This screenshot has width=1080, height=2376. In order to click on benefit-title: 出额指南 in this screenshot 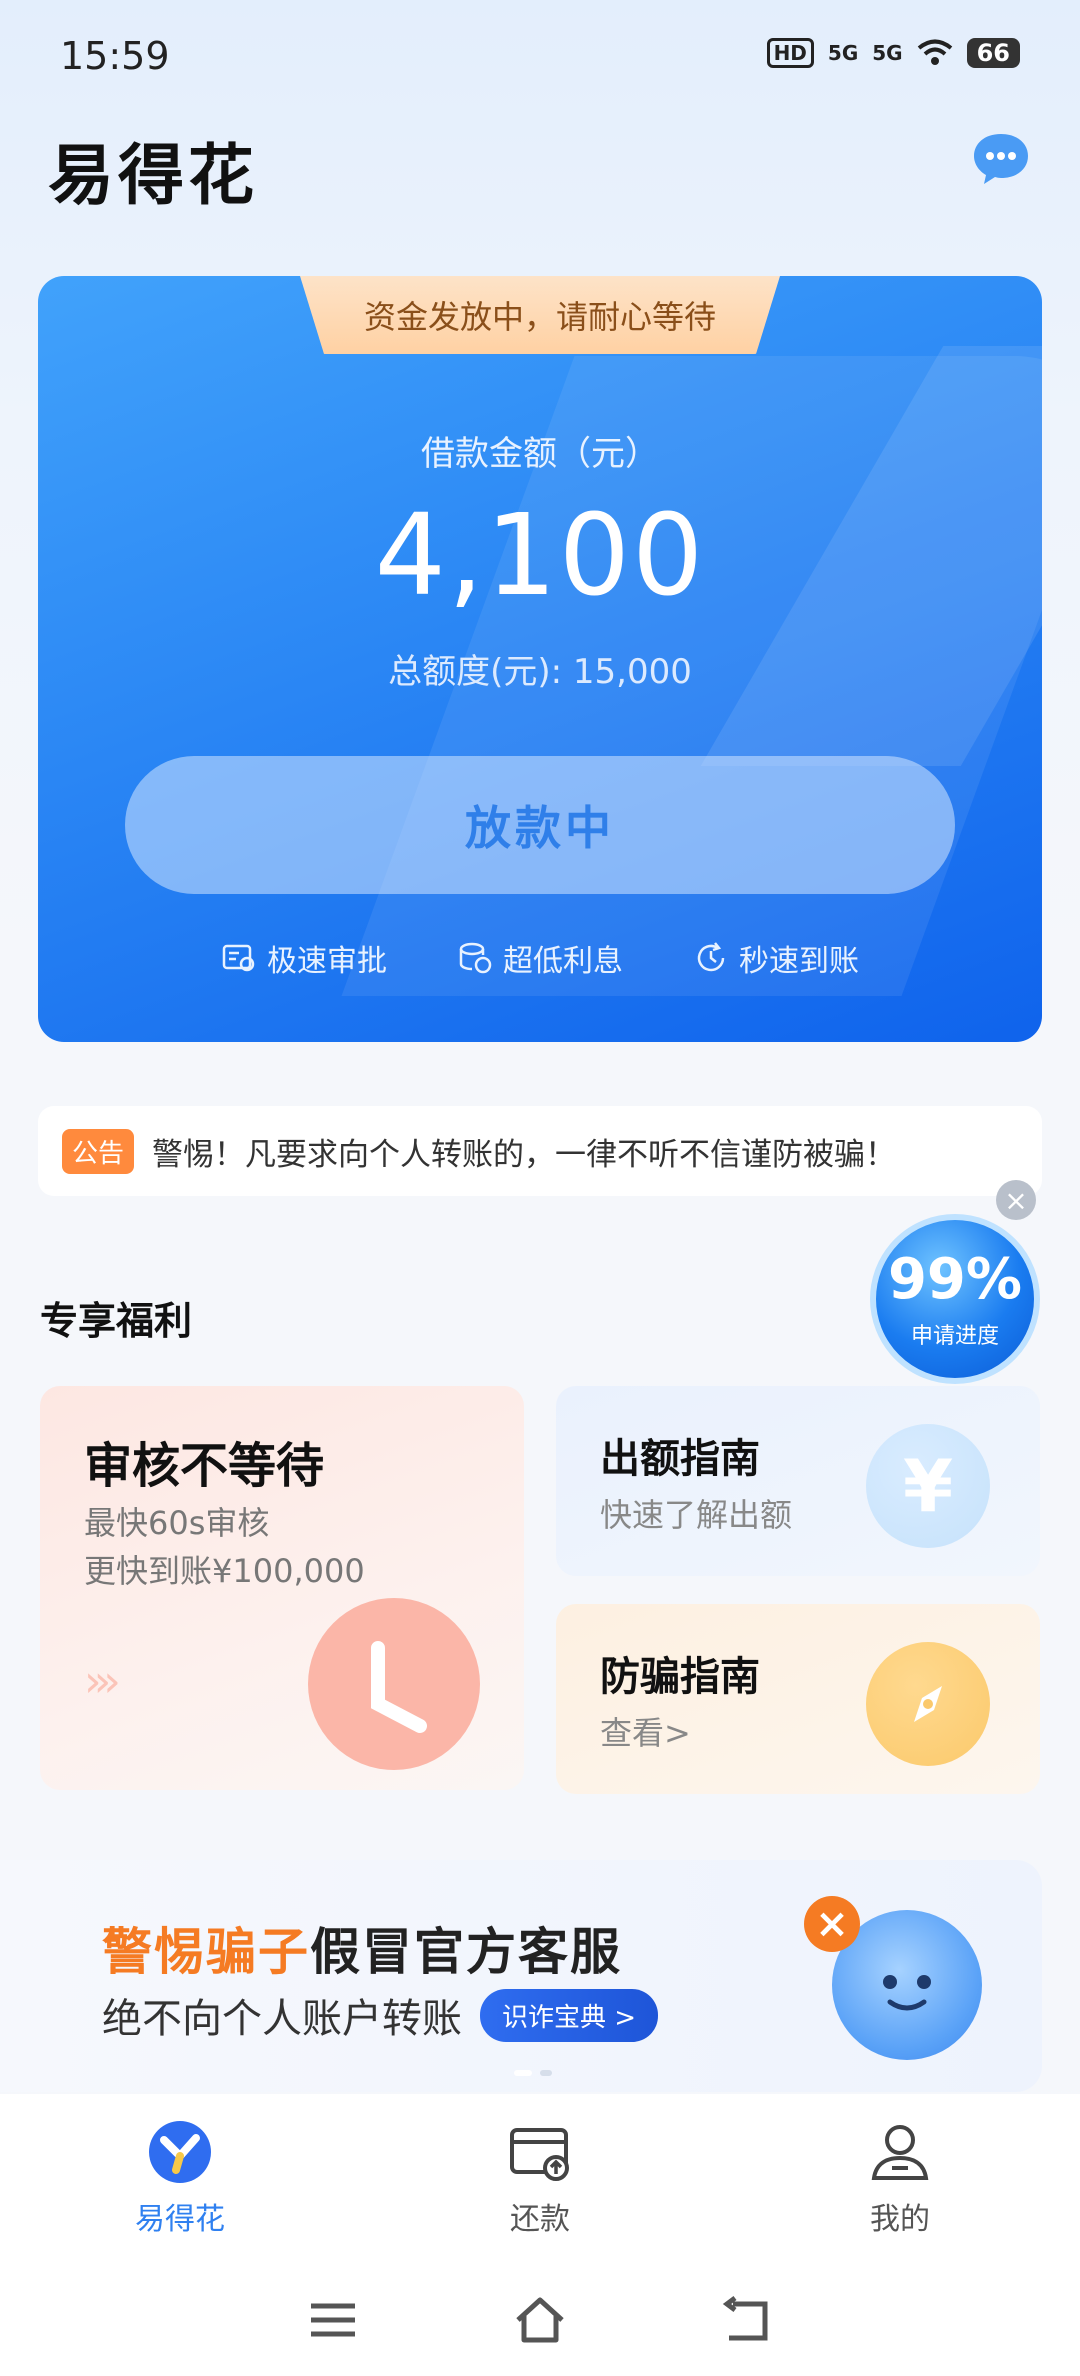, I will do `click(680, 1459)`.